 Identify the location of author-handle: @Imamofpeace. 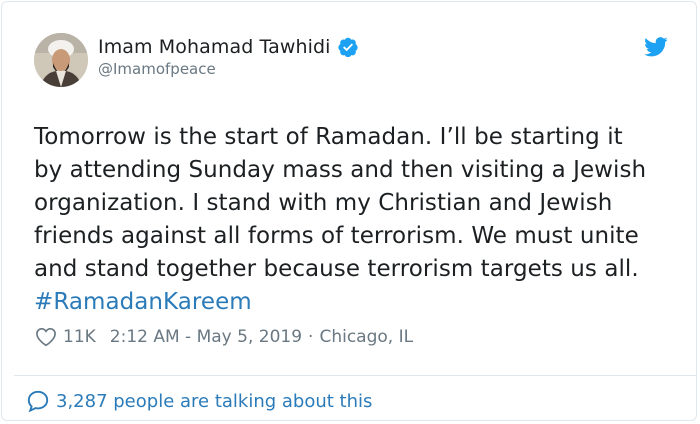
(157, 69).